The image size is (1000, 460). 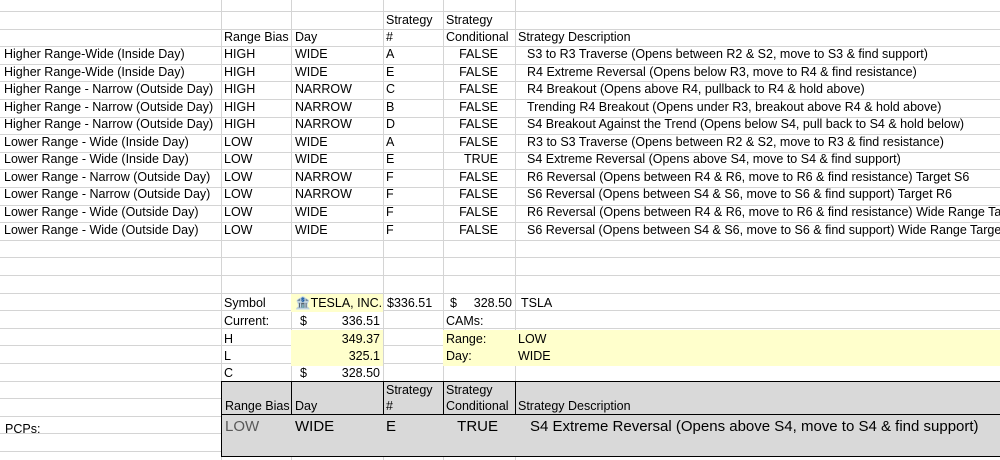 I want to click on result-header-strategy-desc: Strategy Description, so click(x=574, y=406).